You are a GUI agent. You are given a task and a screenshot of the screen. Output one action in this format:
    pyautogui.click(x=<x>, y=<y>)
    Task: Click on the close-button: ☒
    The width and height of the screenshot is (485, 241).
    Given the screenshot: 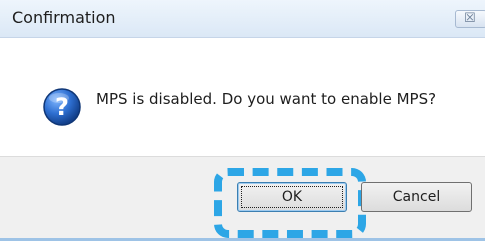 What is the action you would take?
    pyautogui.click(x=470, y=19)
    